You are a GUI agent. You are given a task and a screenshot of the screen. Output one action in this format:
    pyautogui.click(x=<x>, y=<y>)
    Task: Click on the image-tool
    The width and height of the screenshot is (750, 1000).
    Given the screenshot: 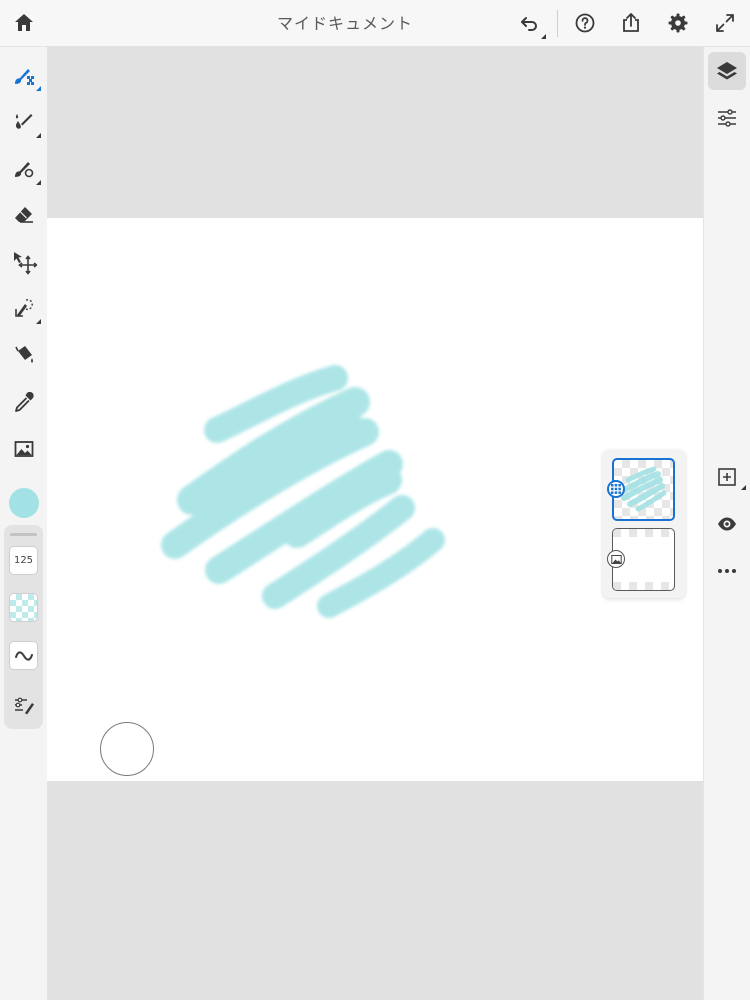 What is the action you would take?
    pyautogui.click(x=24, y=449)
    